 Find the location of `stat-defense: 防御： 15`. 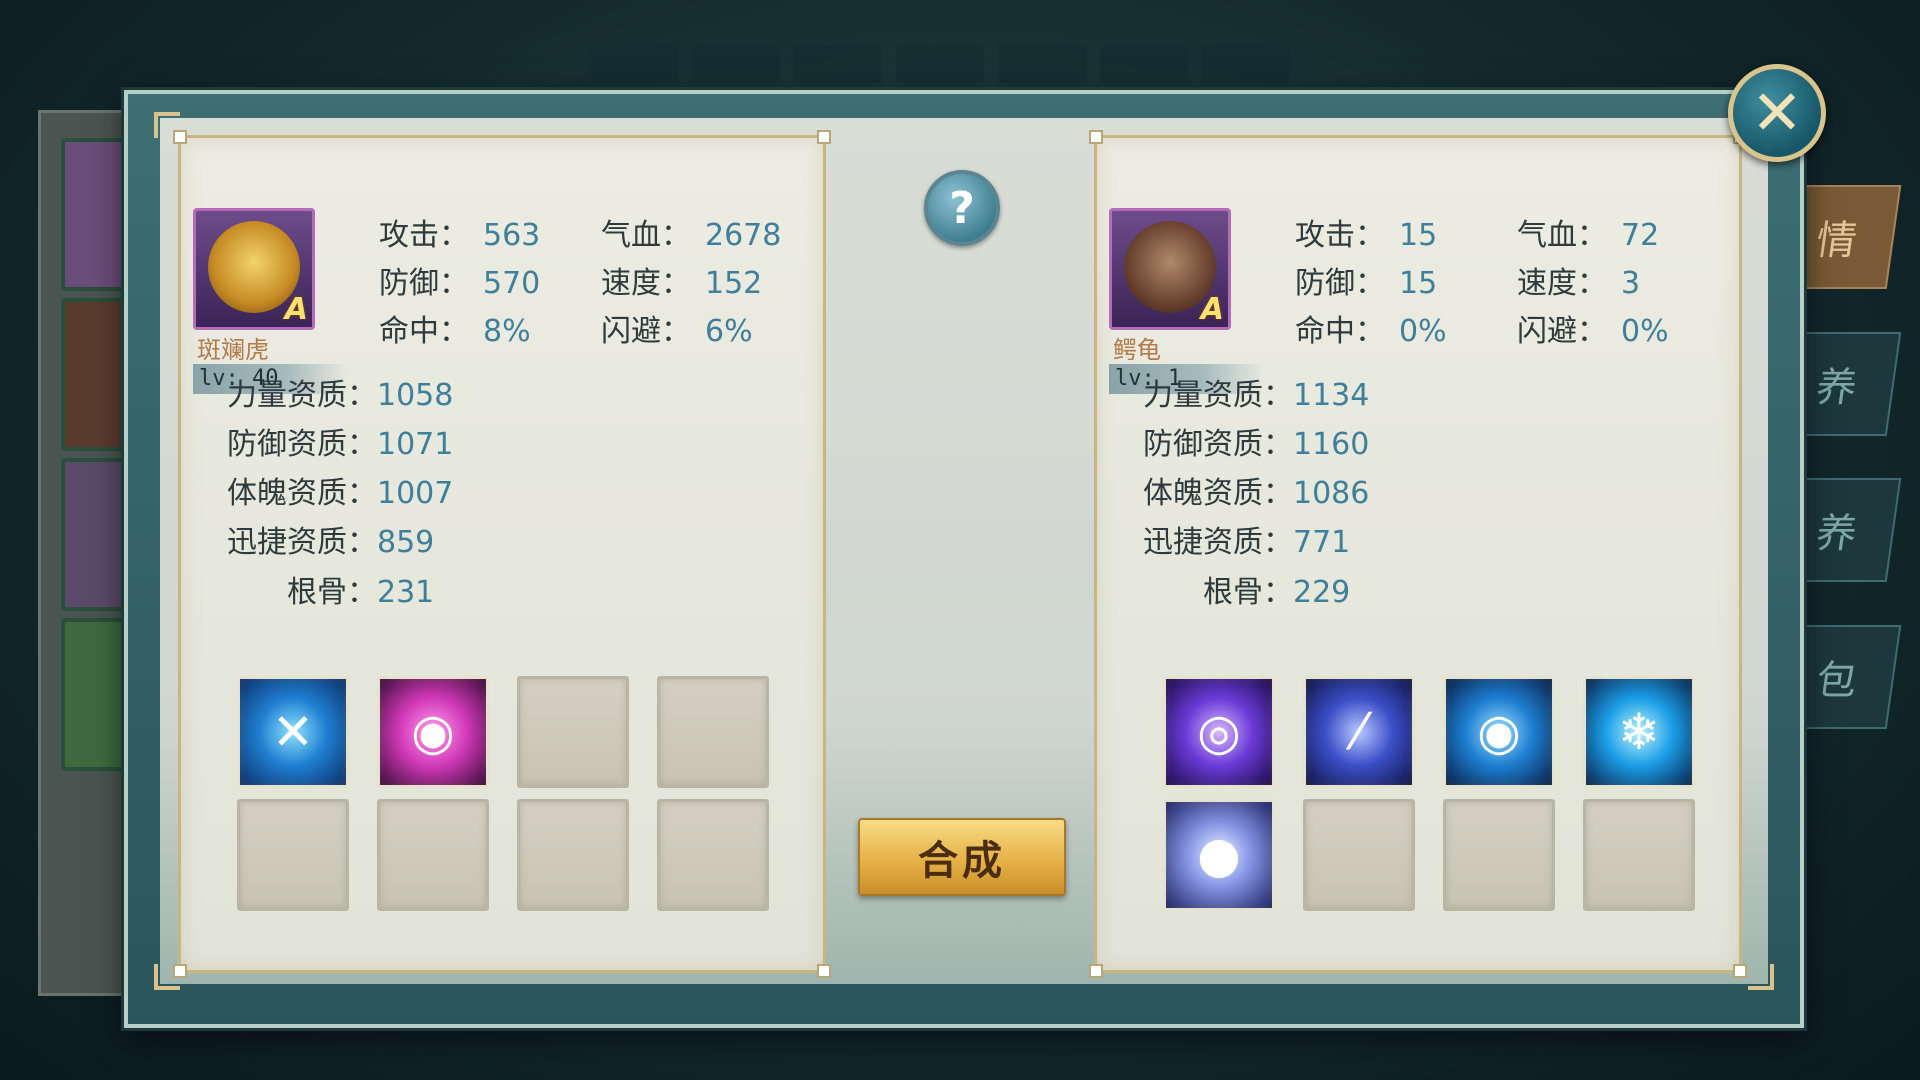

stat-defense: 防御： 15 is located at coordinates (1366, 283).